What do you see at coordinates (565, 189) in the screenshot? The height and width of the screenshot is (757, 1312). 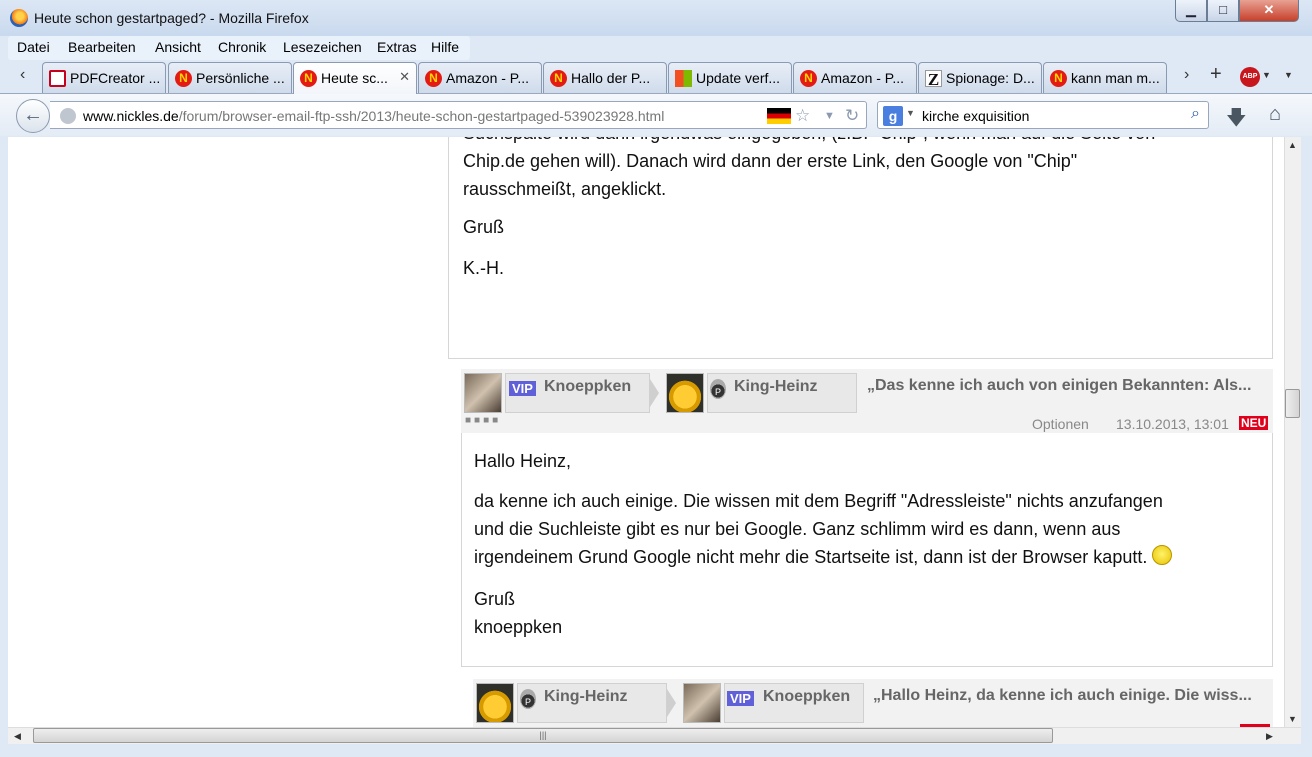 I see `post-line: rausschmeißt, angeklickt.` at bounding box center [565, 189].